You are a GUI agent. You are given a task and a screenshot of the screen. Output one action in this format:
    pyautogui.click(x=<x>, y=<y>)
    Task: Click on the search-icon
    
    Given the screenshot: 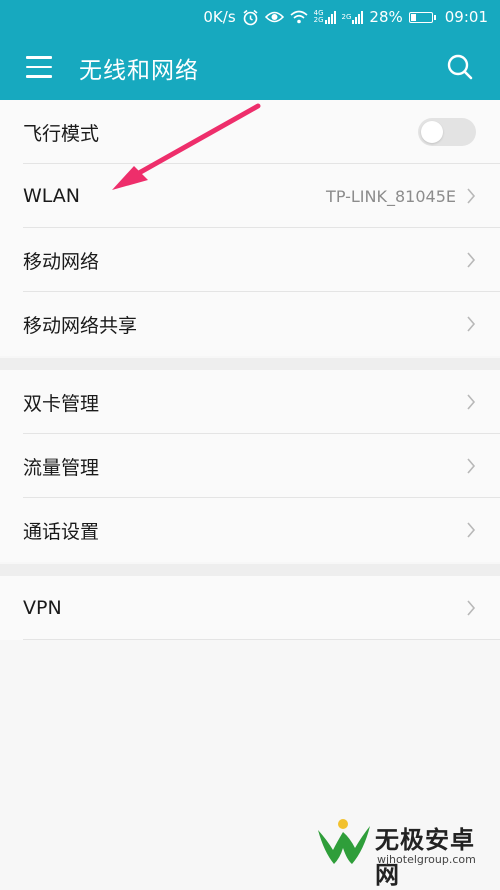 What is the action you would take?
    pyautogui.click(x=460, y=67)
    